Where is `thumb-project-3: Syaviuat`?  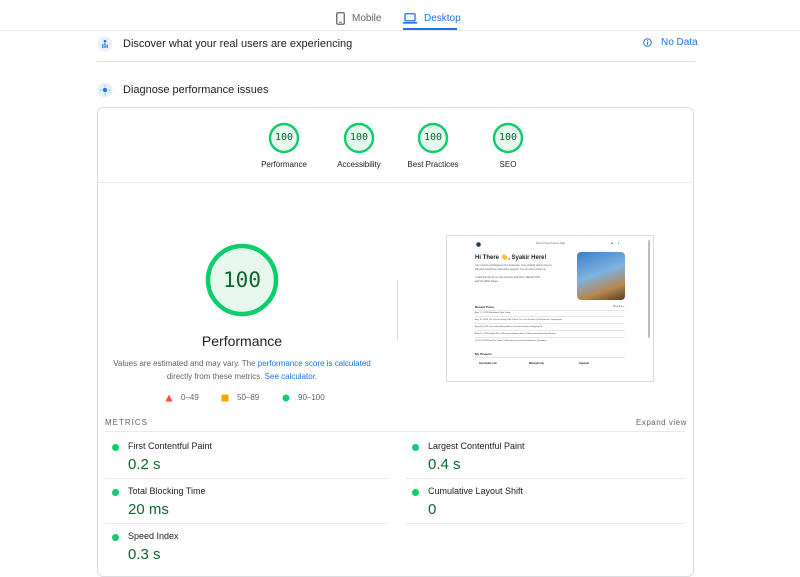
thumb-project-3: Syaviuat is located at coordinates (584, 363).